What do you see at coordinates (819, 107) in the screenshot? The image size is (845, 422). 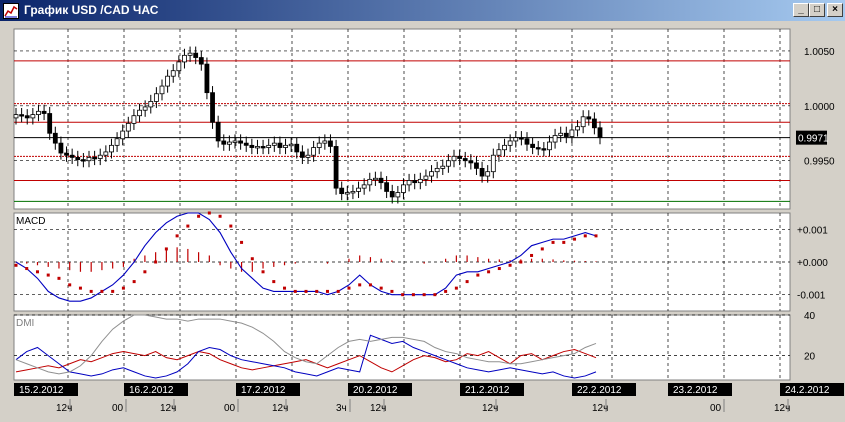 I see `price-tick-label: 1.0000` at bounding box center [819, 107].